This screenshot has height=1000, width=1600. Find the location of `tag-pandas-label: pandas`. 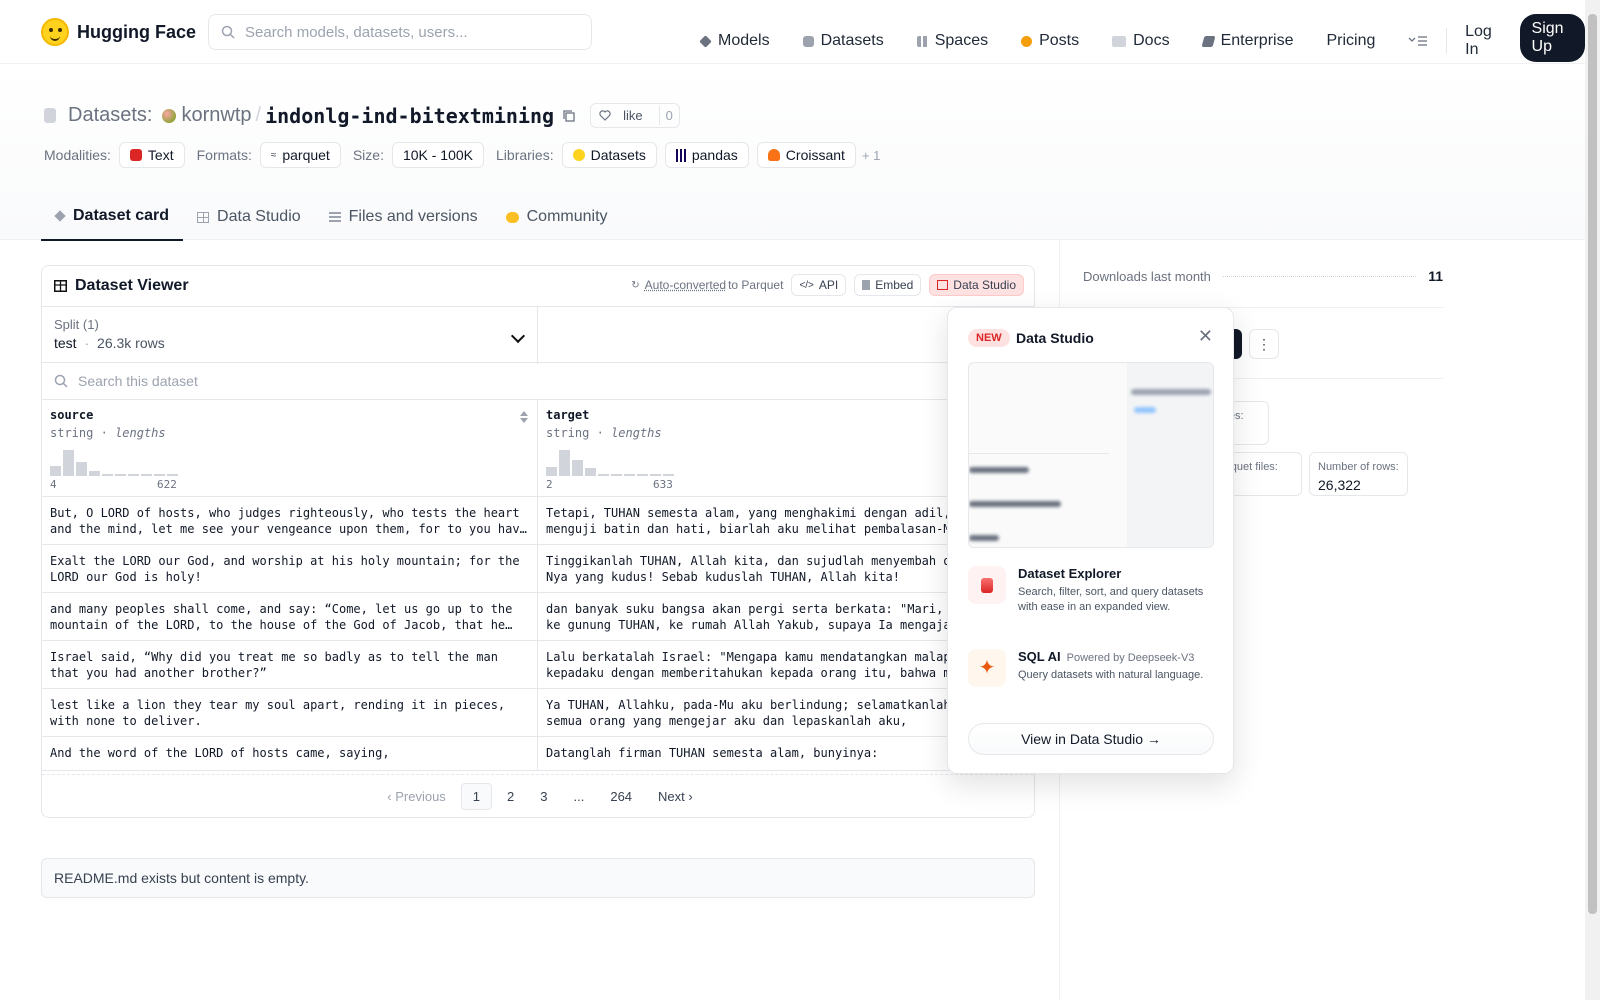

tag-pandas-label: pandas is located at coordinates (714, 155).